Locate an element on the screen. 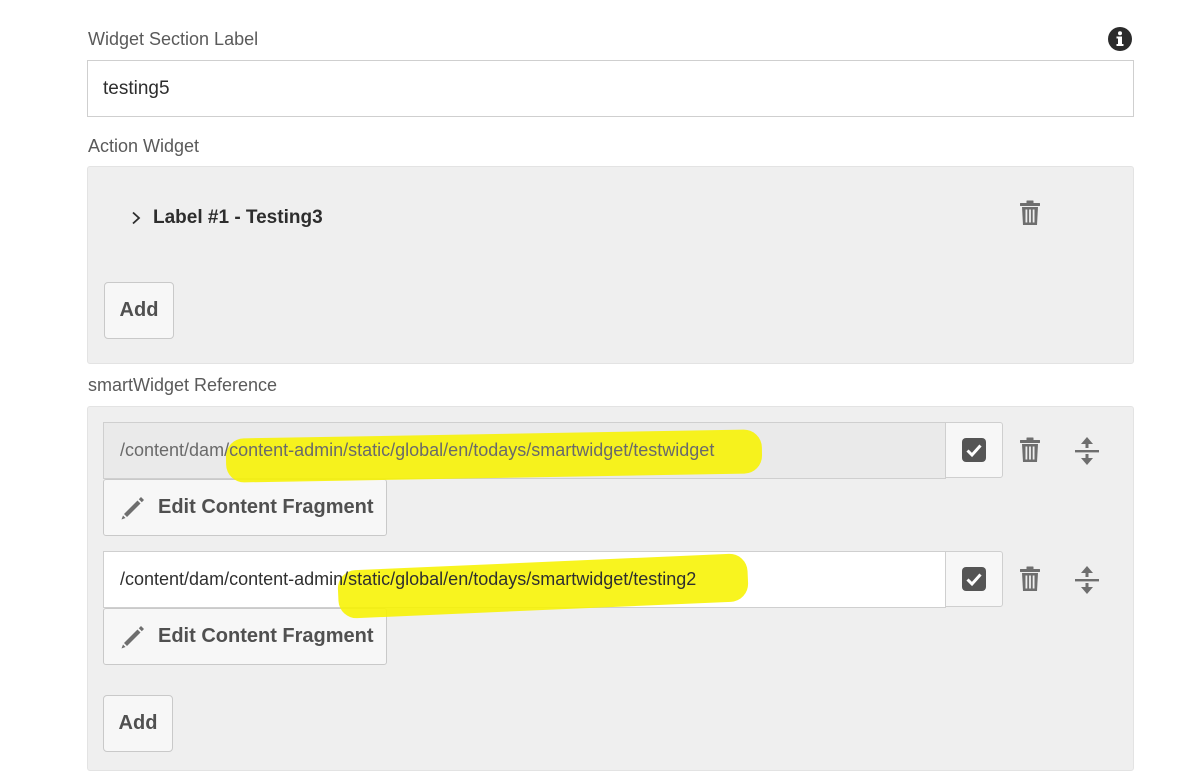 This screenshot has height=771, width=1184. widget-section-input: testing5 is located at coordinates (610, 88).